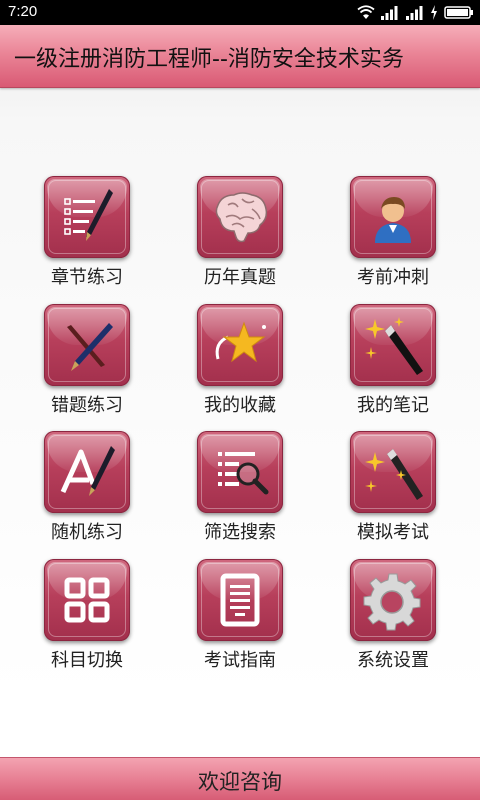 This screenshot has width=480, height=800. I want to click on list-search-icon, so click(243, 473).